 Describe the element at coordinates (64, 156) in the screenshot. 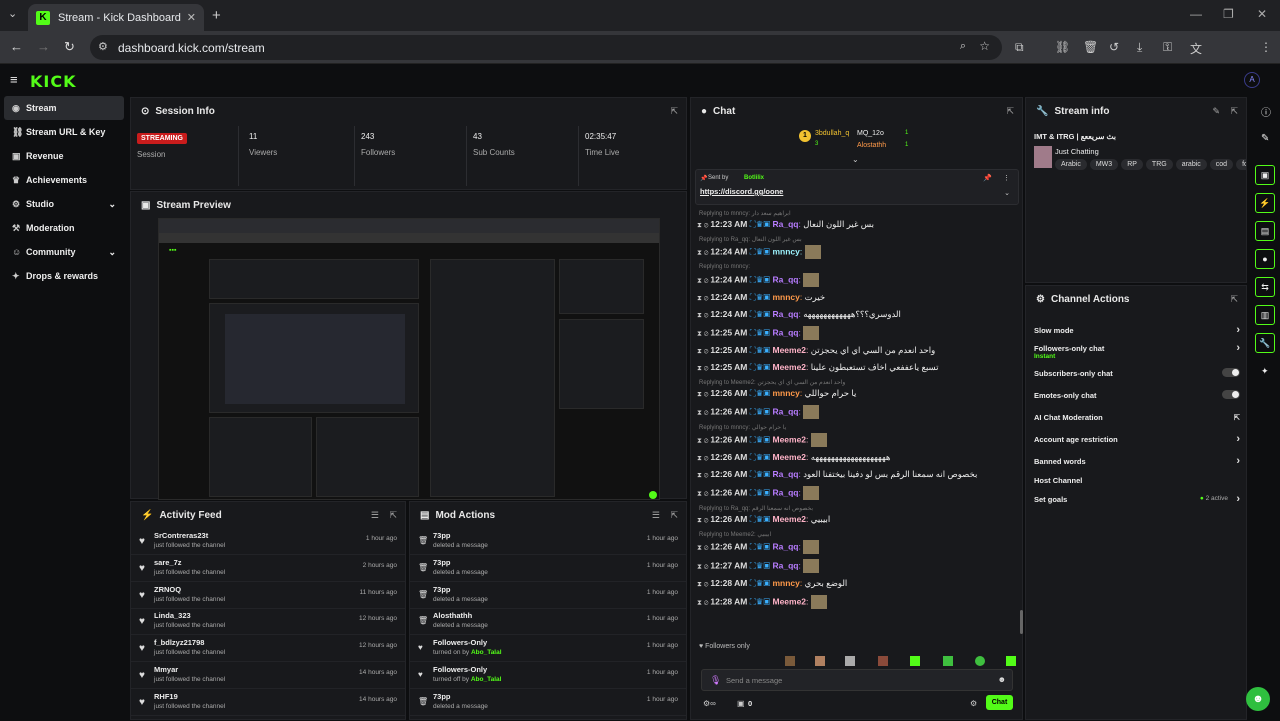

I see `sidebar-item-revenue: ▣ Revenue` at that location.